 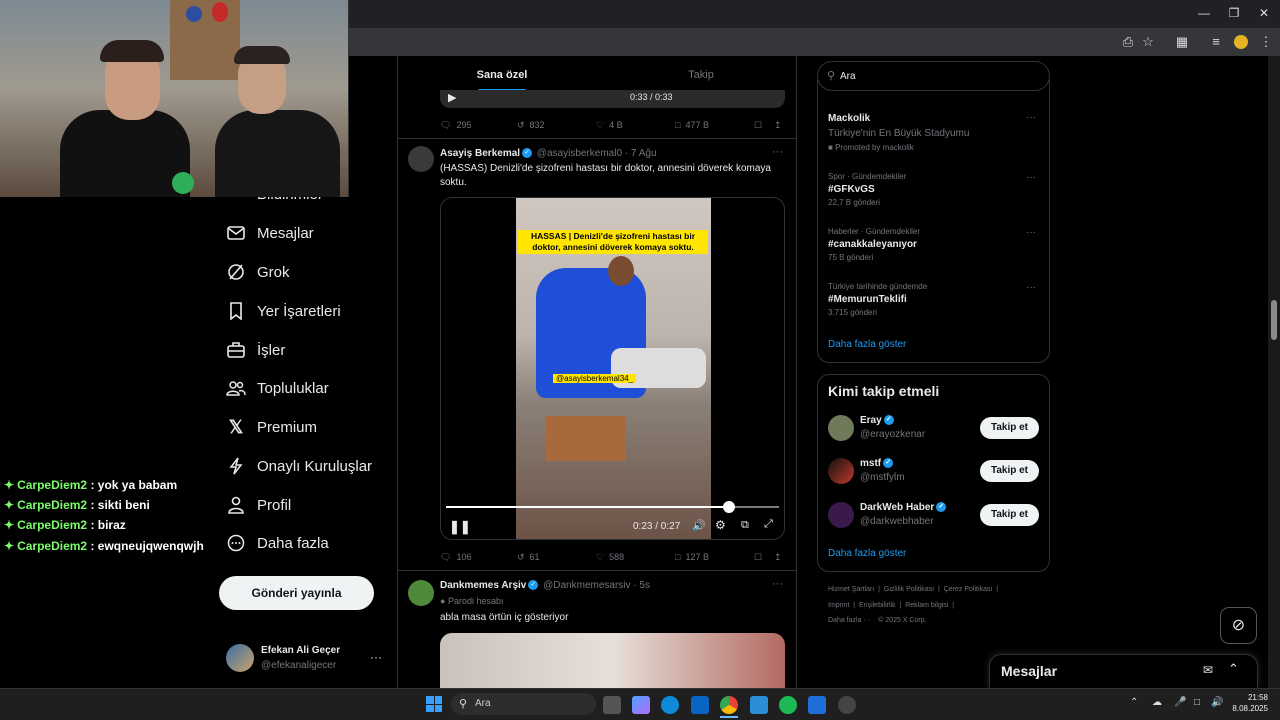 I want to click on show-more-follow-link: Daha fazla göster, so click(x=867, y=553).